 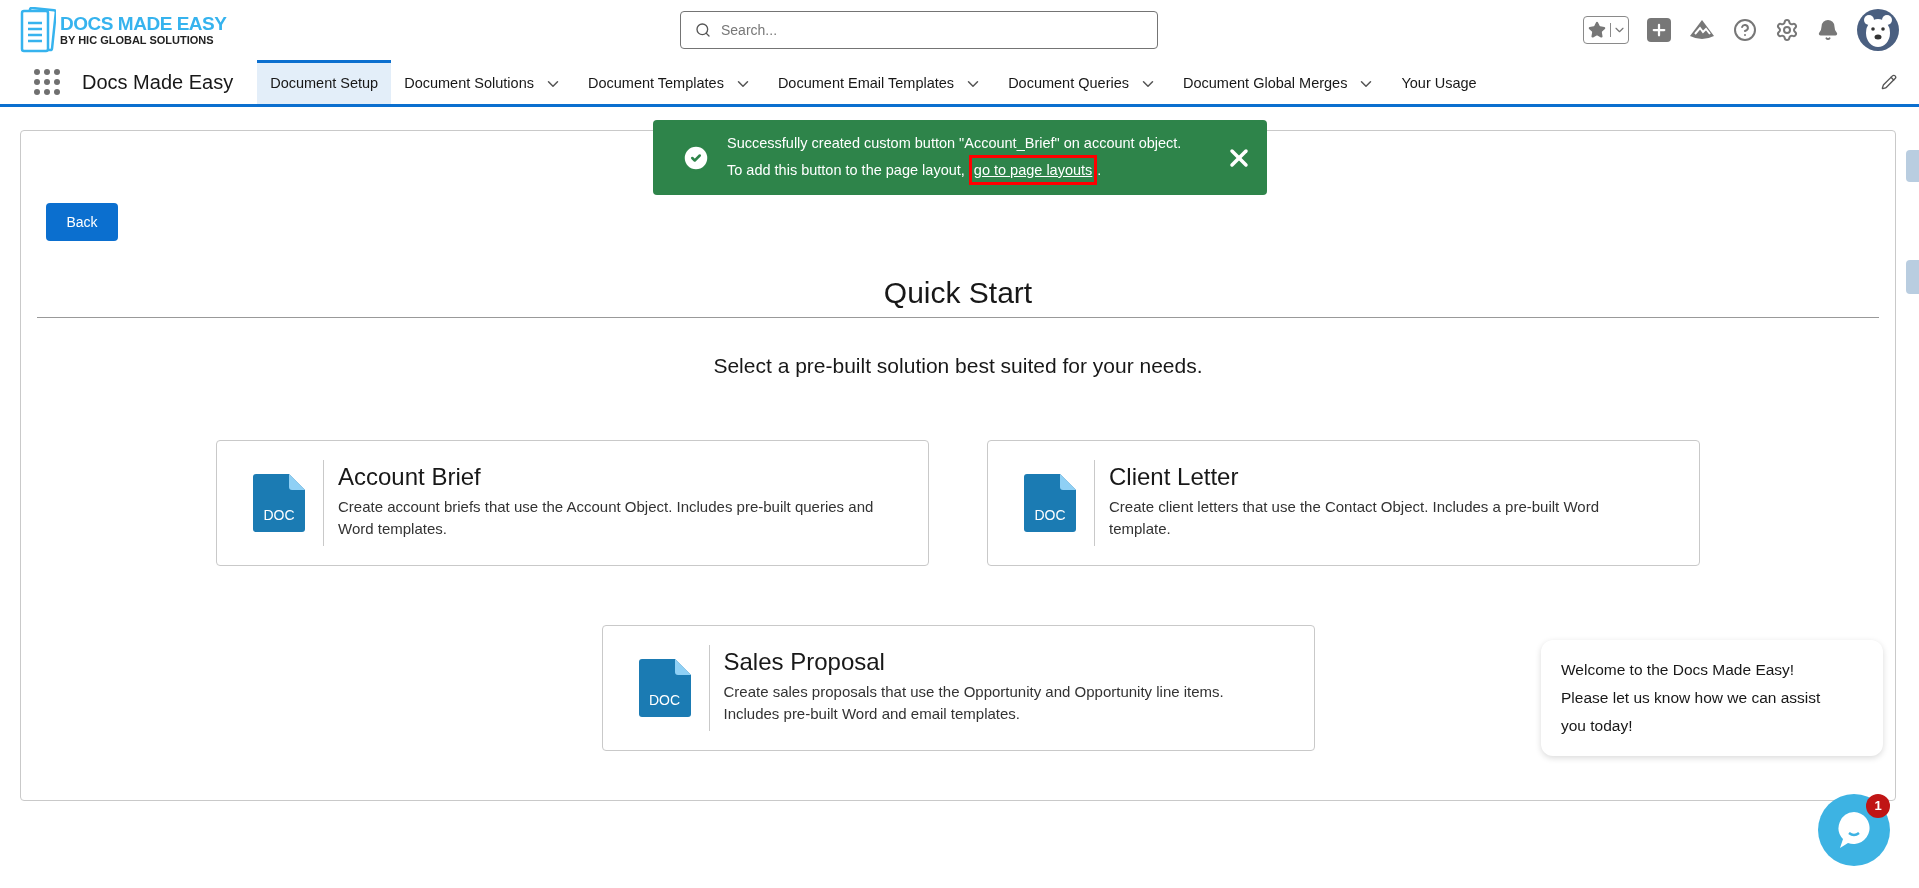 I want to click on favorites-button, so click(x=1606, y=30).